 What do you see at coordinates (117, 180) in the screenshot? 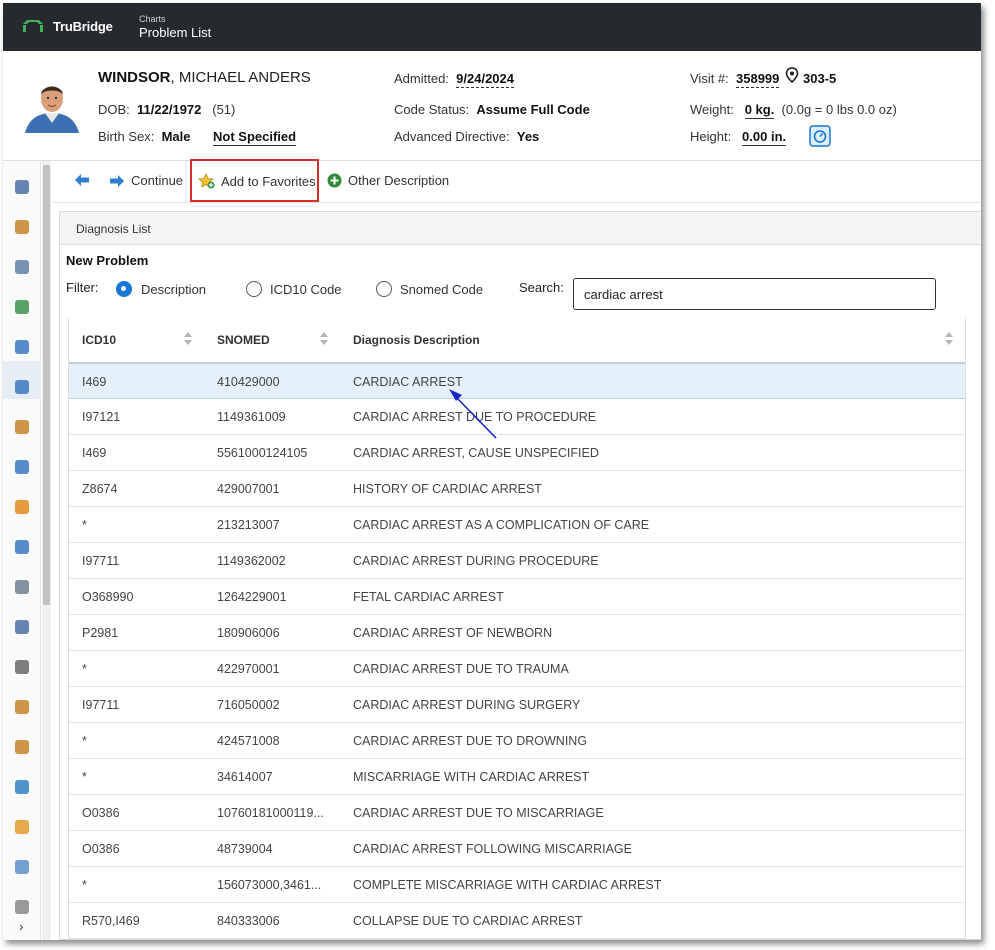
I see `arrow-right-icon` at bounding box center [117, 180].